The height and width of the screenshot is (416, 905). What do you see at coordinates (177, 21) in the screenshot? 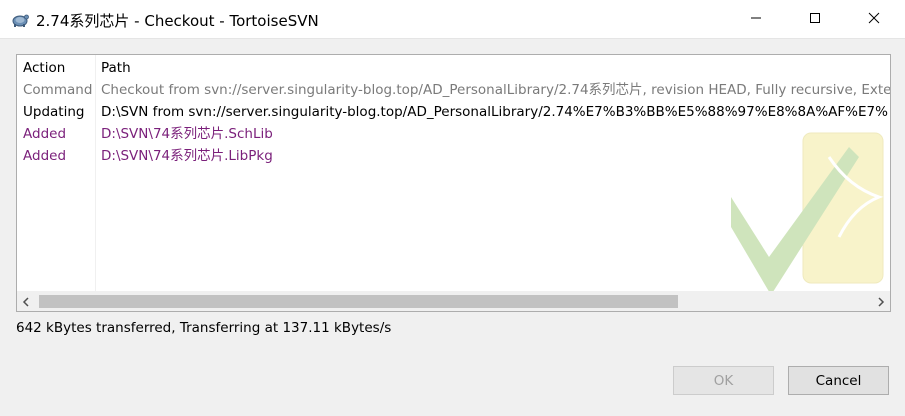
I see `window-title: 2.74系列芯片 - Checkout - TortoiseSVN` at bounding box center [177, 21].